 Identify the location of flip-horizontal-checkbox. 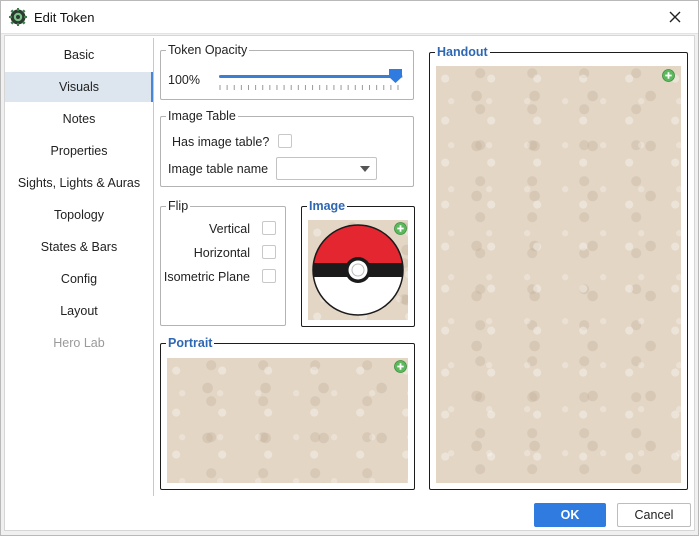
(269, 252).